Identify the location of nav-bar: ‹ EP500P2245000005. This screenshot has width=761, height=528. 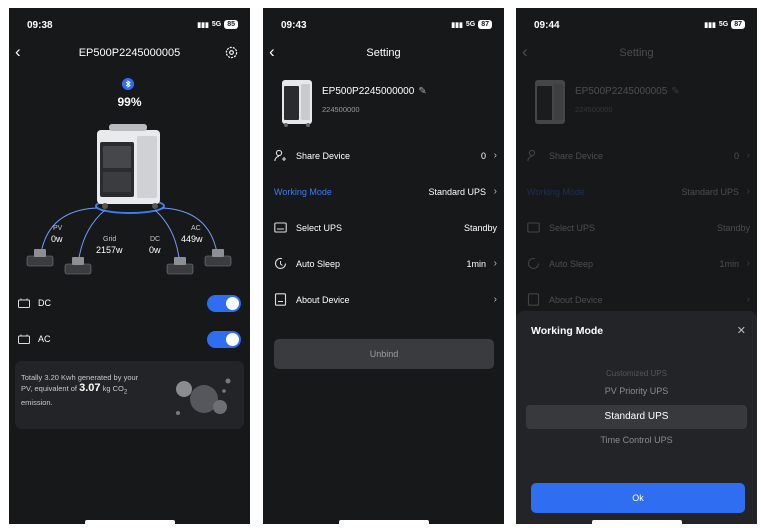
(129, 52).